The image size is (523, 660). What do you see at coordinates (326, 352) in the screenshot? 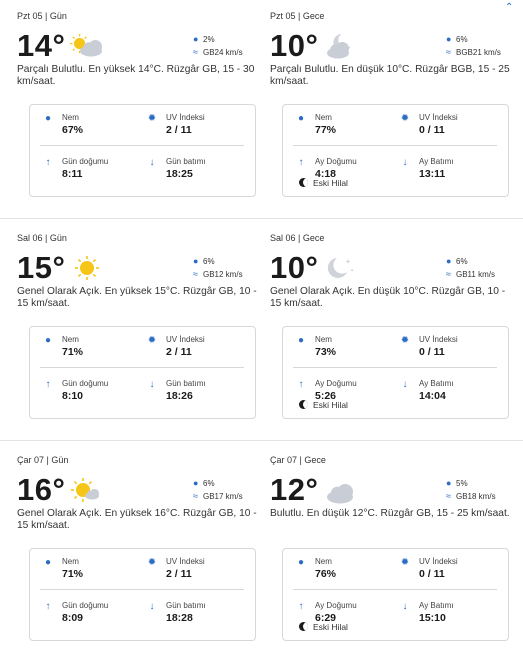
I see `humidity-value: 73%` at bounding box center [326, 352].